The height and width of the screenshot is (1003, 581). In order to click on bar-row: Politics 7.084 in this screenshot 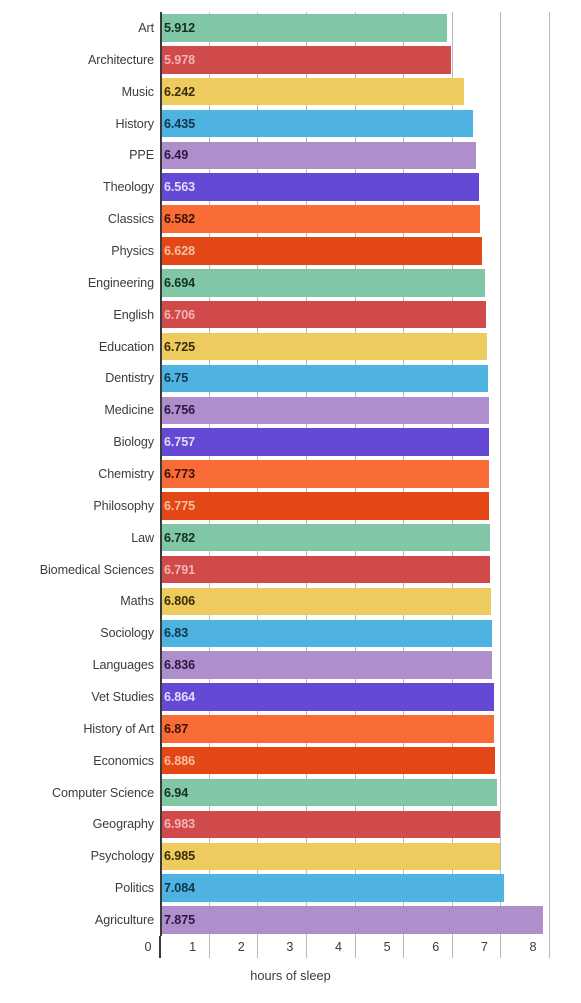, I will do `click(290, 888)`.